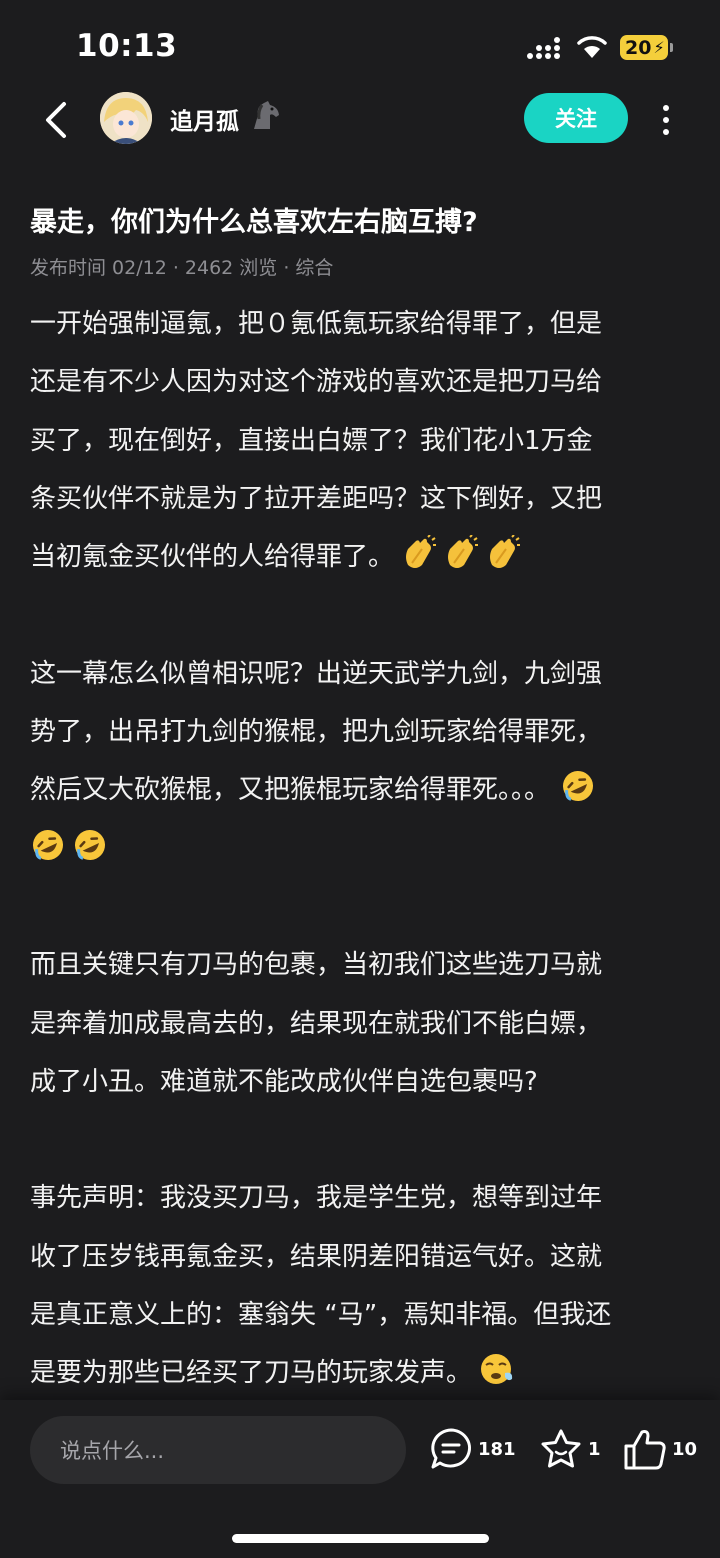  Describe the element at coordinates (316, 324) in the screenshot. I see `body-line: 一开始强制逼氪，把０氪低氪玩家给得罪了，但是` at that location.